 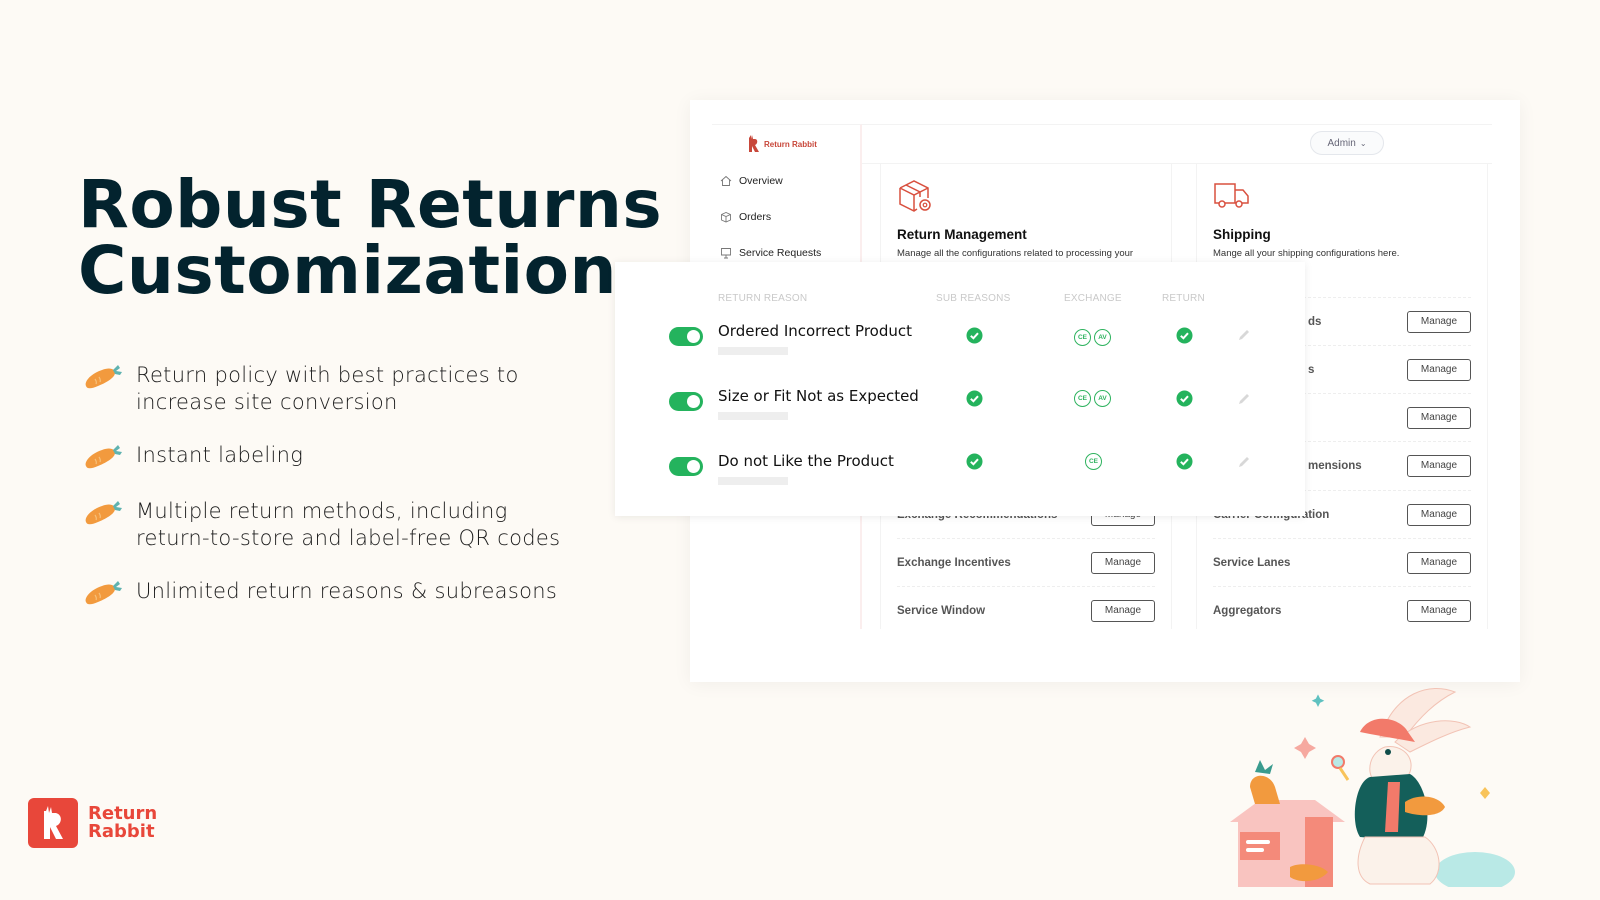 I want to click on config-label: mensions, so click(x=1335, y=465).